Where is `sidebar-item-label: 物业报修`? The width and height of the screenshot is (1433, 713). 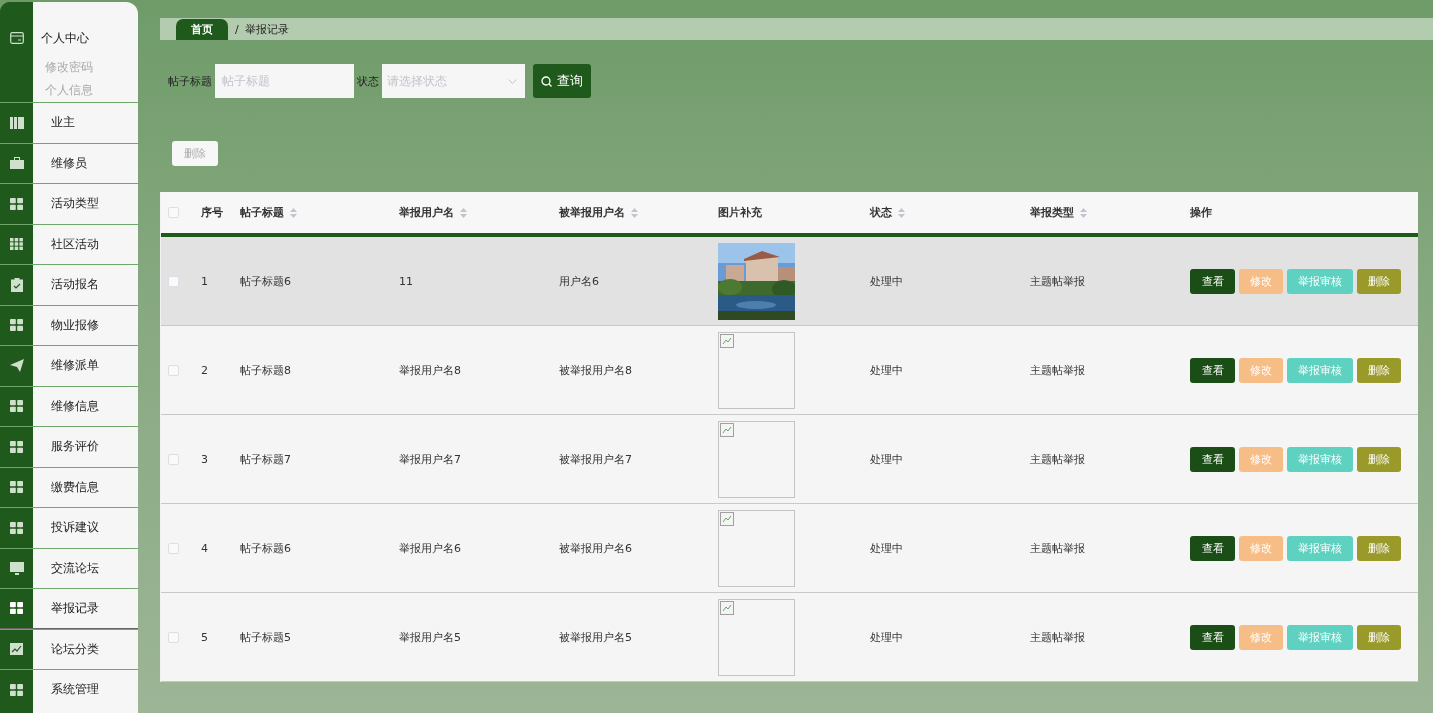
sidebar-item-label: 物业报修 is located at coordinates (75, 325).